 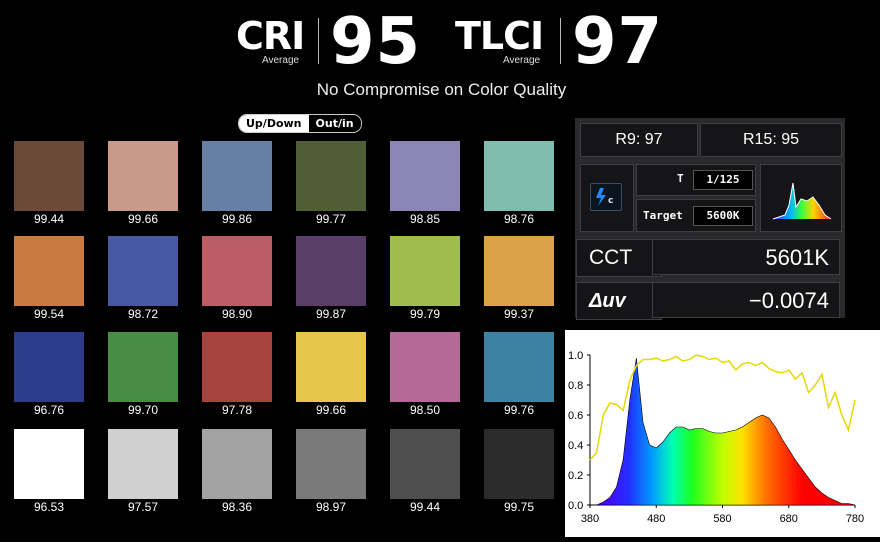 What do you see at coordinates (499, 36) in the screenshot?
I see `tlci-label: TLCI` at bounding box center [499, 36].